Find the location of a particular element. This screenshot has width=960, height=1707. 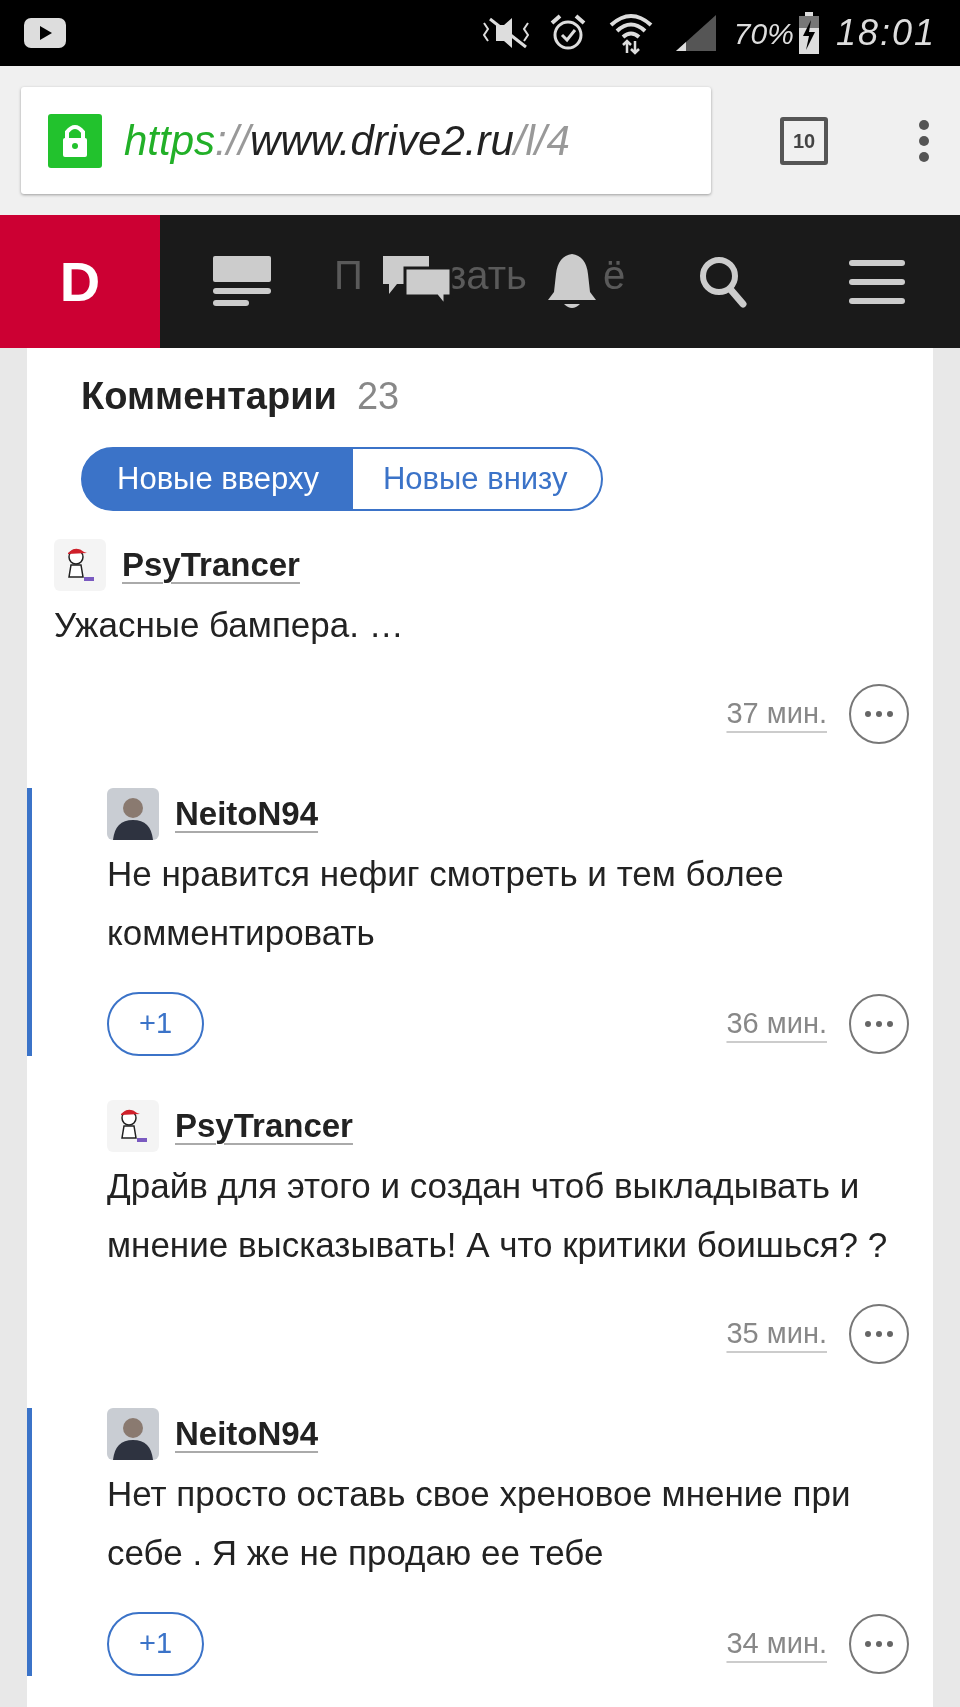

comment-text: Не нравится нефиг смотреть и тем более комментировать is located at coordinates (446, 903).